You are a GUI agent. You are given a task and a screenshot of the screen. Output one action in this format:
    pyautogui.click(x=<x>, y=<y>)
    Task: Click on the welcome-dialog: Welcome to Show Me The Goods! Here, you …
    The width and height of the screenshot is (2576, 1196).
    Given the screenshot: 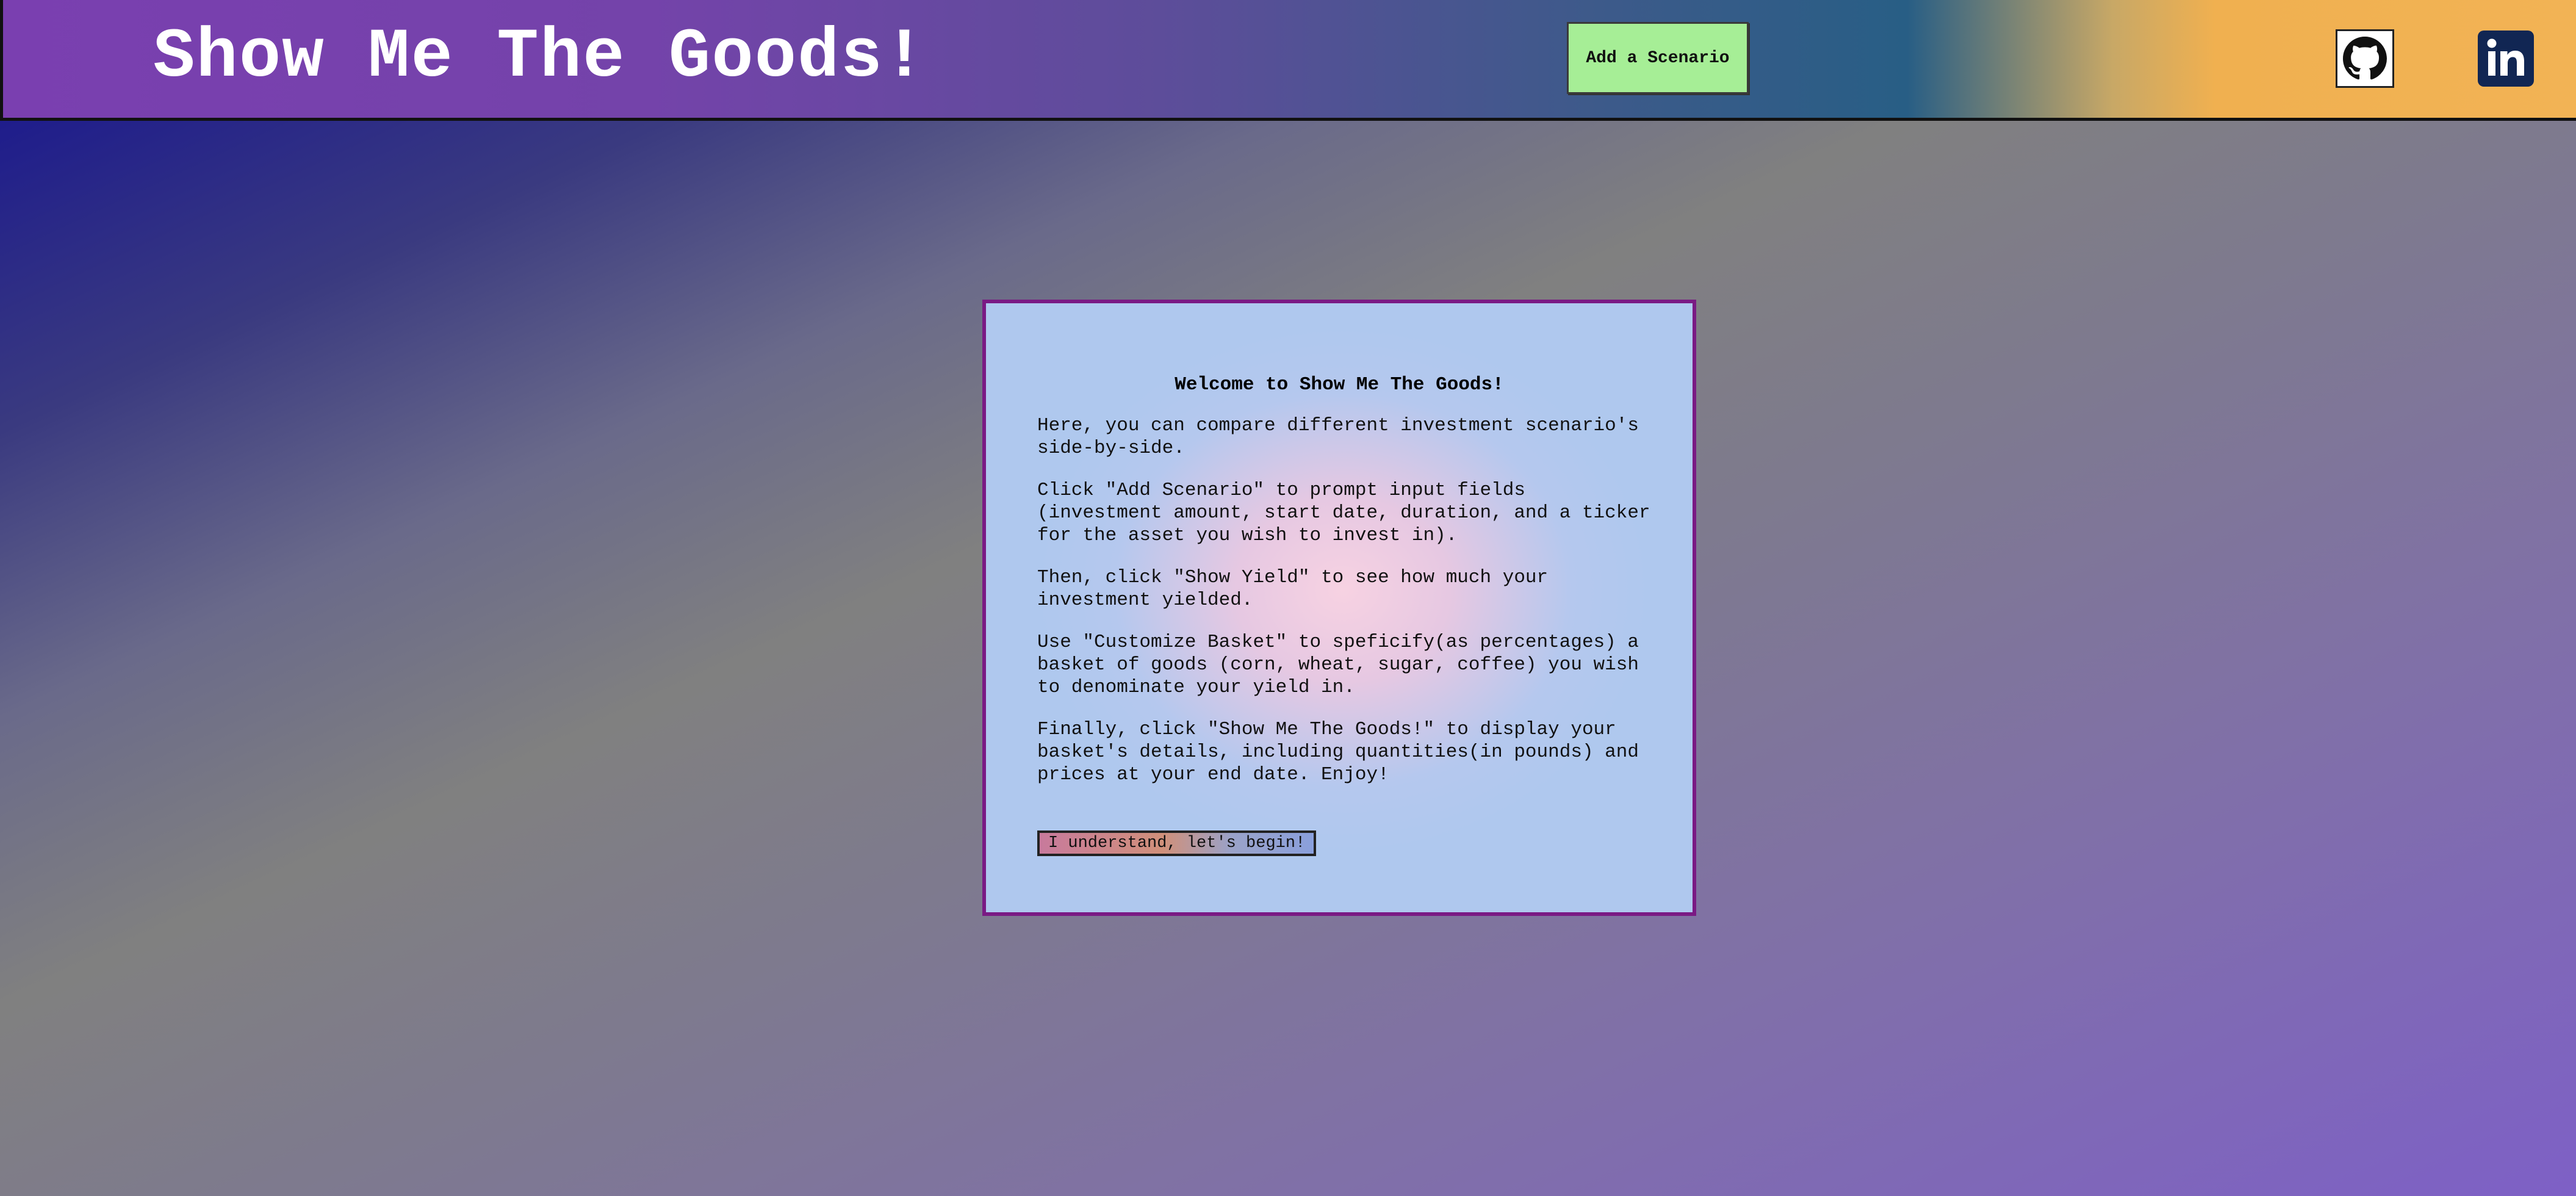 What is the action you would take?
    pyautogui.click(x=1339, y=608)
    